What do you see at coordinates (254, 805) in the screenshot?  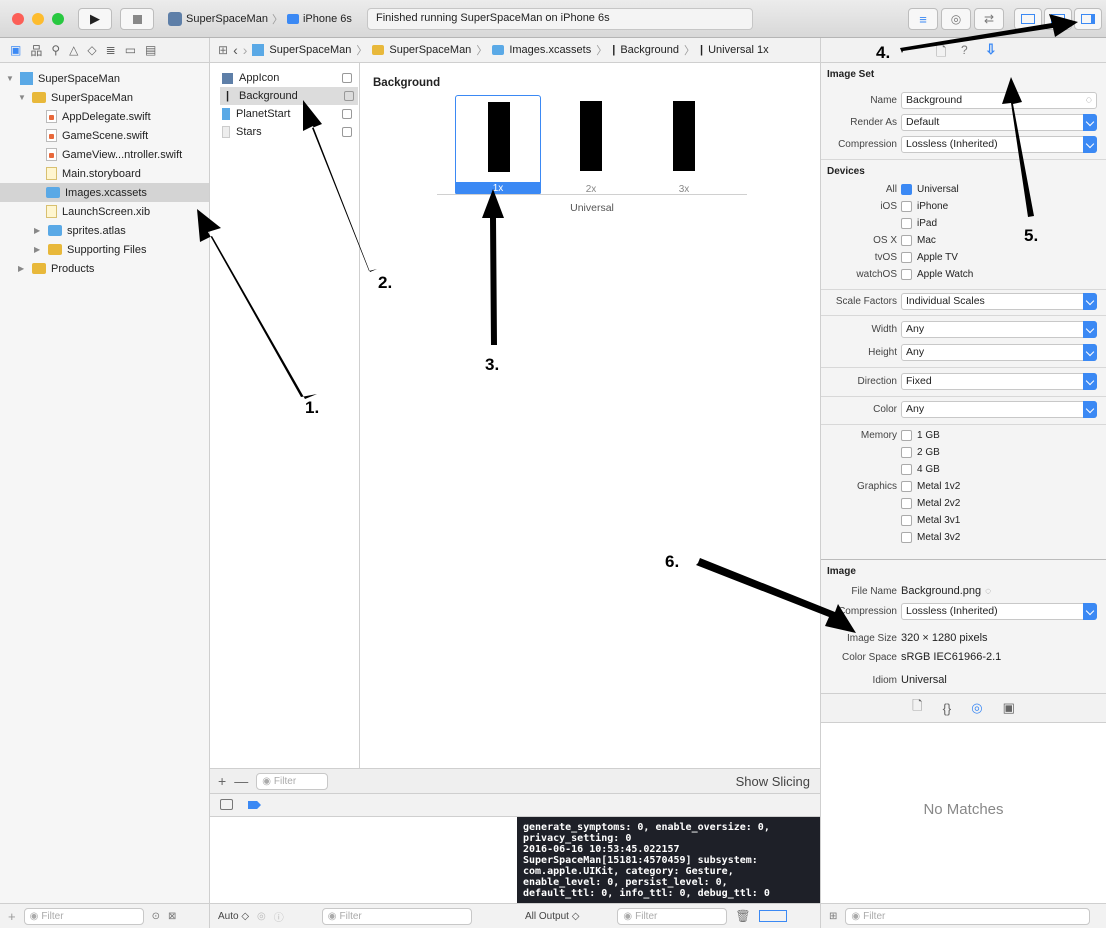 I see `breakpoints-toggle-icon` at bounding box center [254, 805].